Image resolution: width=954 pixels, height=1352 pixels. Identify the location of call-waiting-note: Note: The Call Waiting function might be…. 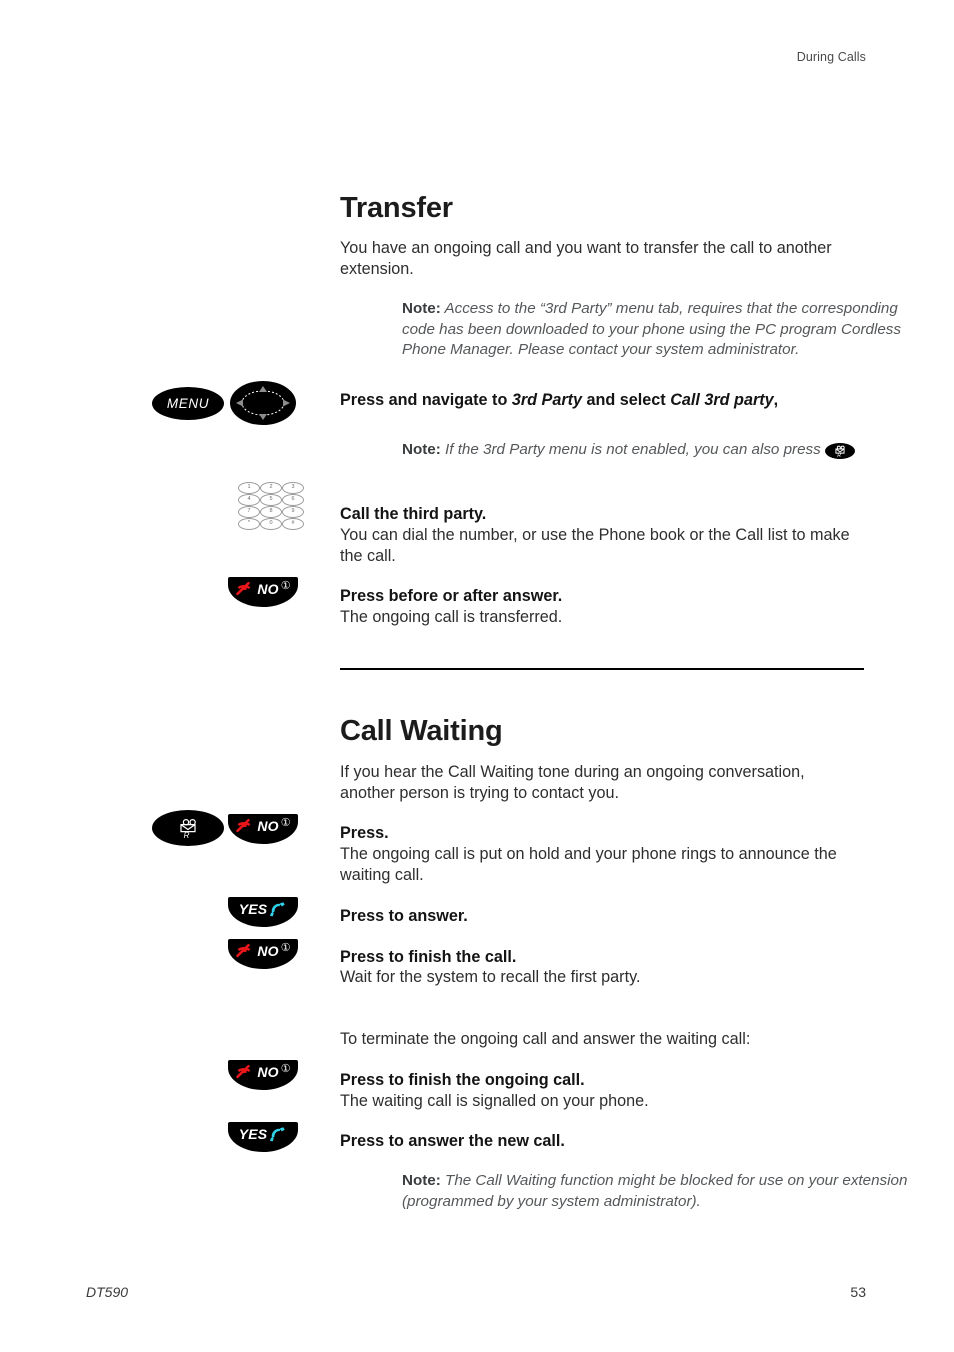
(634, 1191).